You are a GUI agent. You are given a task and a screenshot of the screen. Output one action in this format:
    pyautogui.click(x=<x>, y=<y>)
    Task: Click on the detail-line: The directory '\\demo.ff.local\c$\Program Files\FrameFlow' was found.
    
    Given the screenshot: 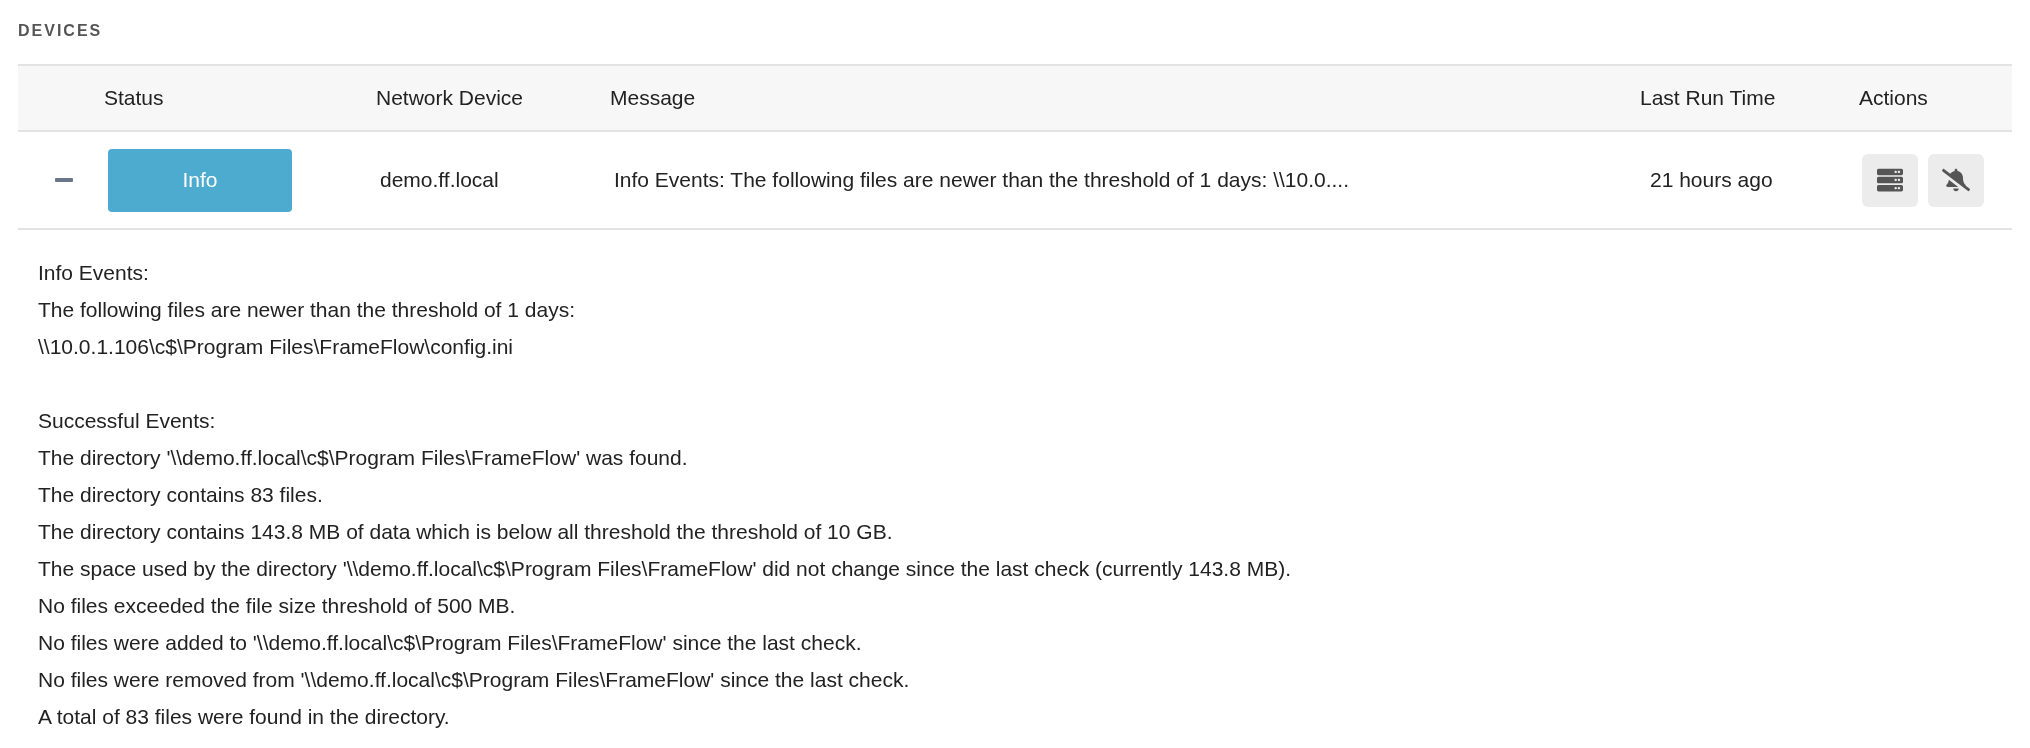 What is the action you would take?
    pyautogui.click(x=363, y=458)
    